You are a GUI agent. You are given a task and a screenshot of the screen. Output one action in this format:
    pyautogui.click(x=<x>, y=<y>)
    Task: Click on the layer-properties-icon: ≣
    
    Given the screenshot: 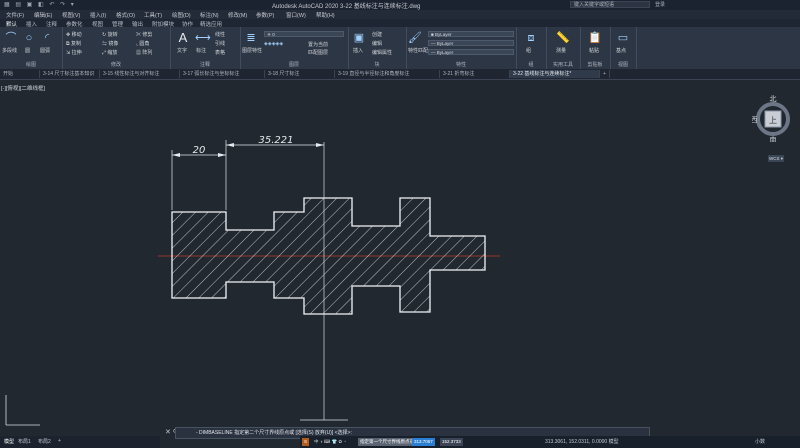 What is the action you would take?
    pyautogui.click(x=251, y=38)
    